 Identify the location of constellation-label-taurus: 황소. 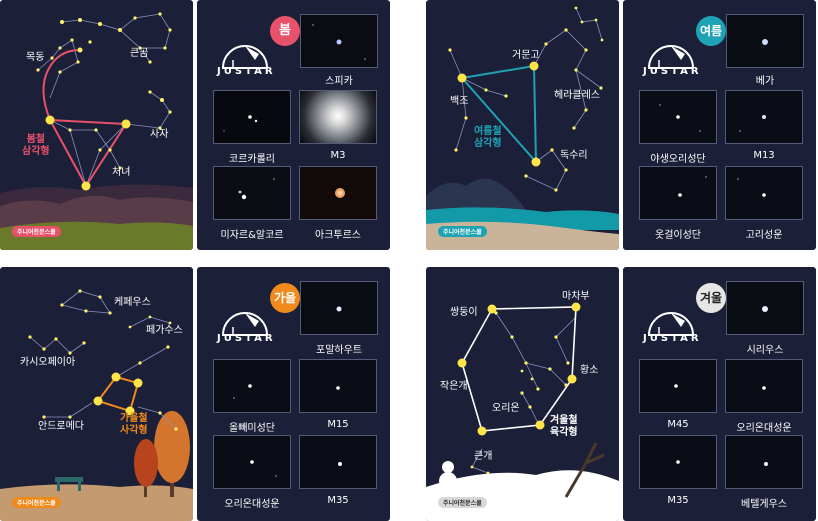
(589, 370).